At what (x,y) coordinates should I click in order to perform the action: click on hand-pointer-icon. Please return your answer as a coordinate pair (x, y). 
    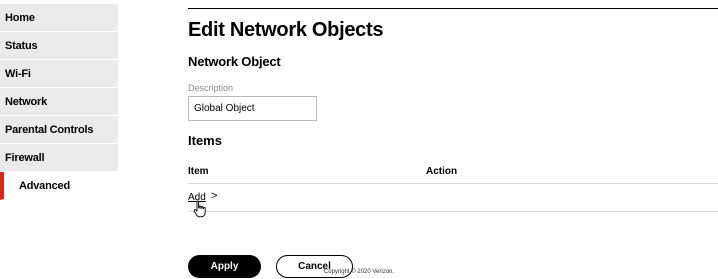
    Looking at the image, I should click on (200, 211).